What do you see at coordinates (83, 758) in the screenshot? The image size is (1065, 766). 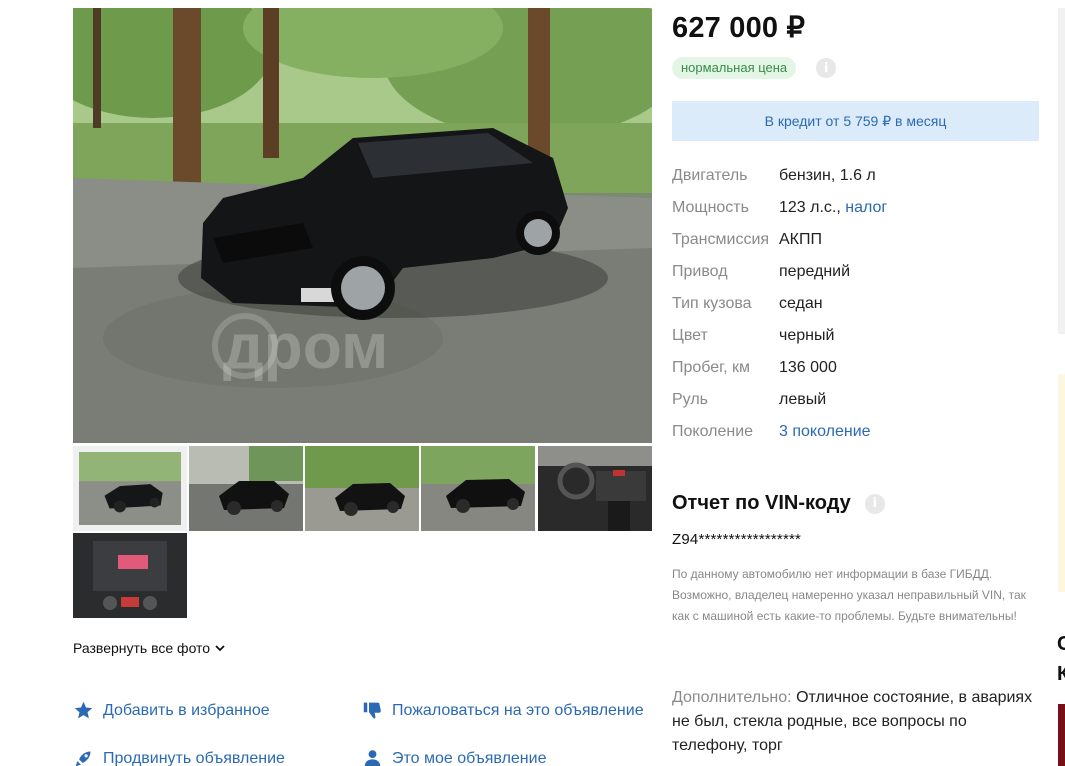 I see `rocket-icon` at bounding box center [83, 758].